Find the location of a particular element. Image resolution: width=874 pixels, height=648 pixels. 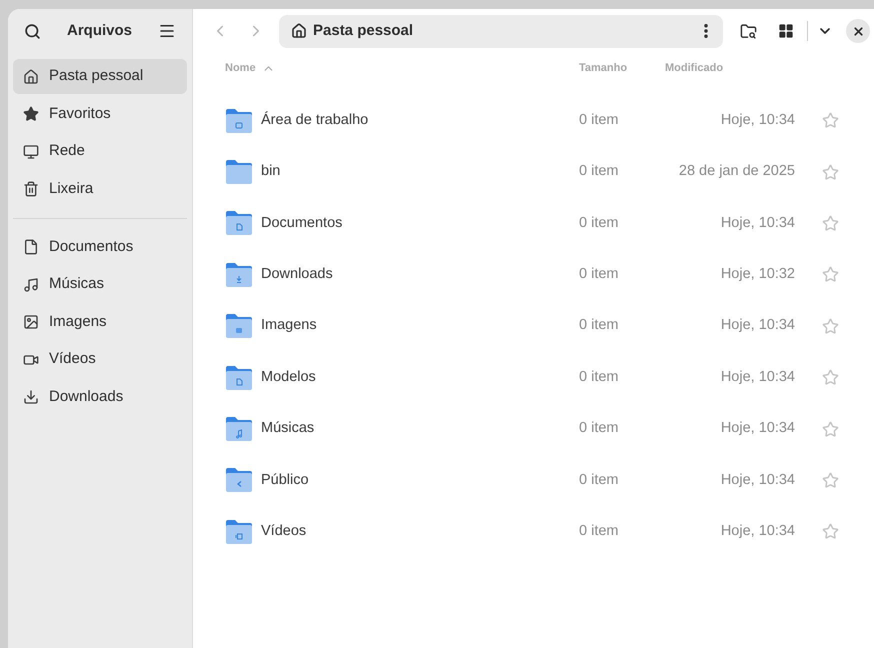

download-icon is located at coordinates (31, 397).